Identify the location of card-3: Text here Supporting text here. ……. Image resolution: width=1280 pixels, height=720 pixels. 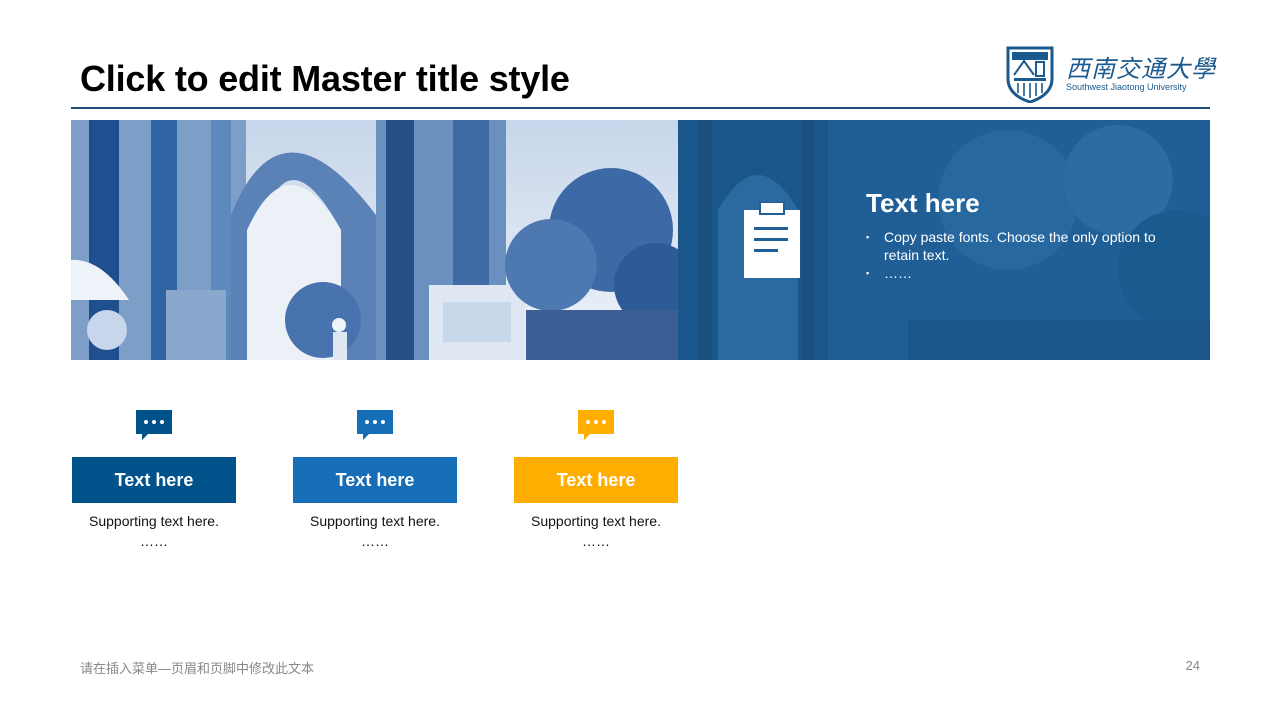
(596, 480).